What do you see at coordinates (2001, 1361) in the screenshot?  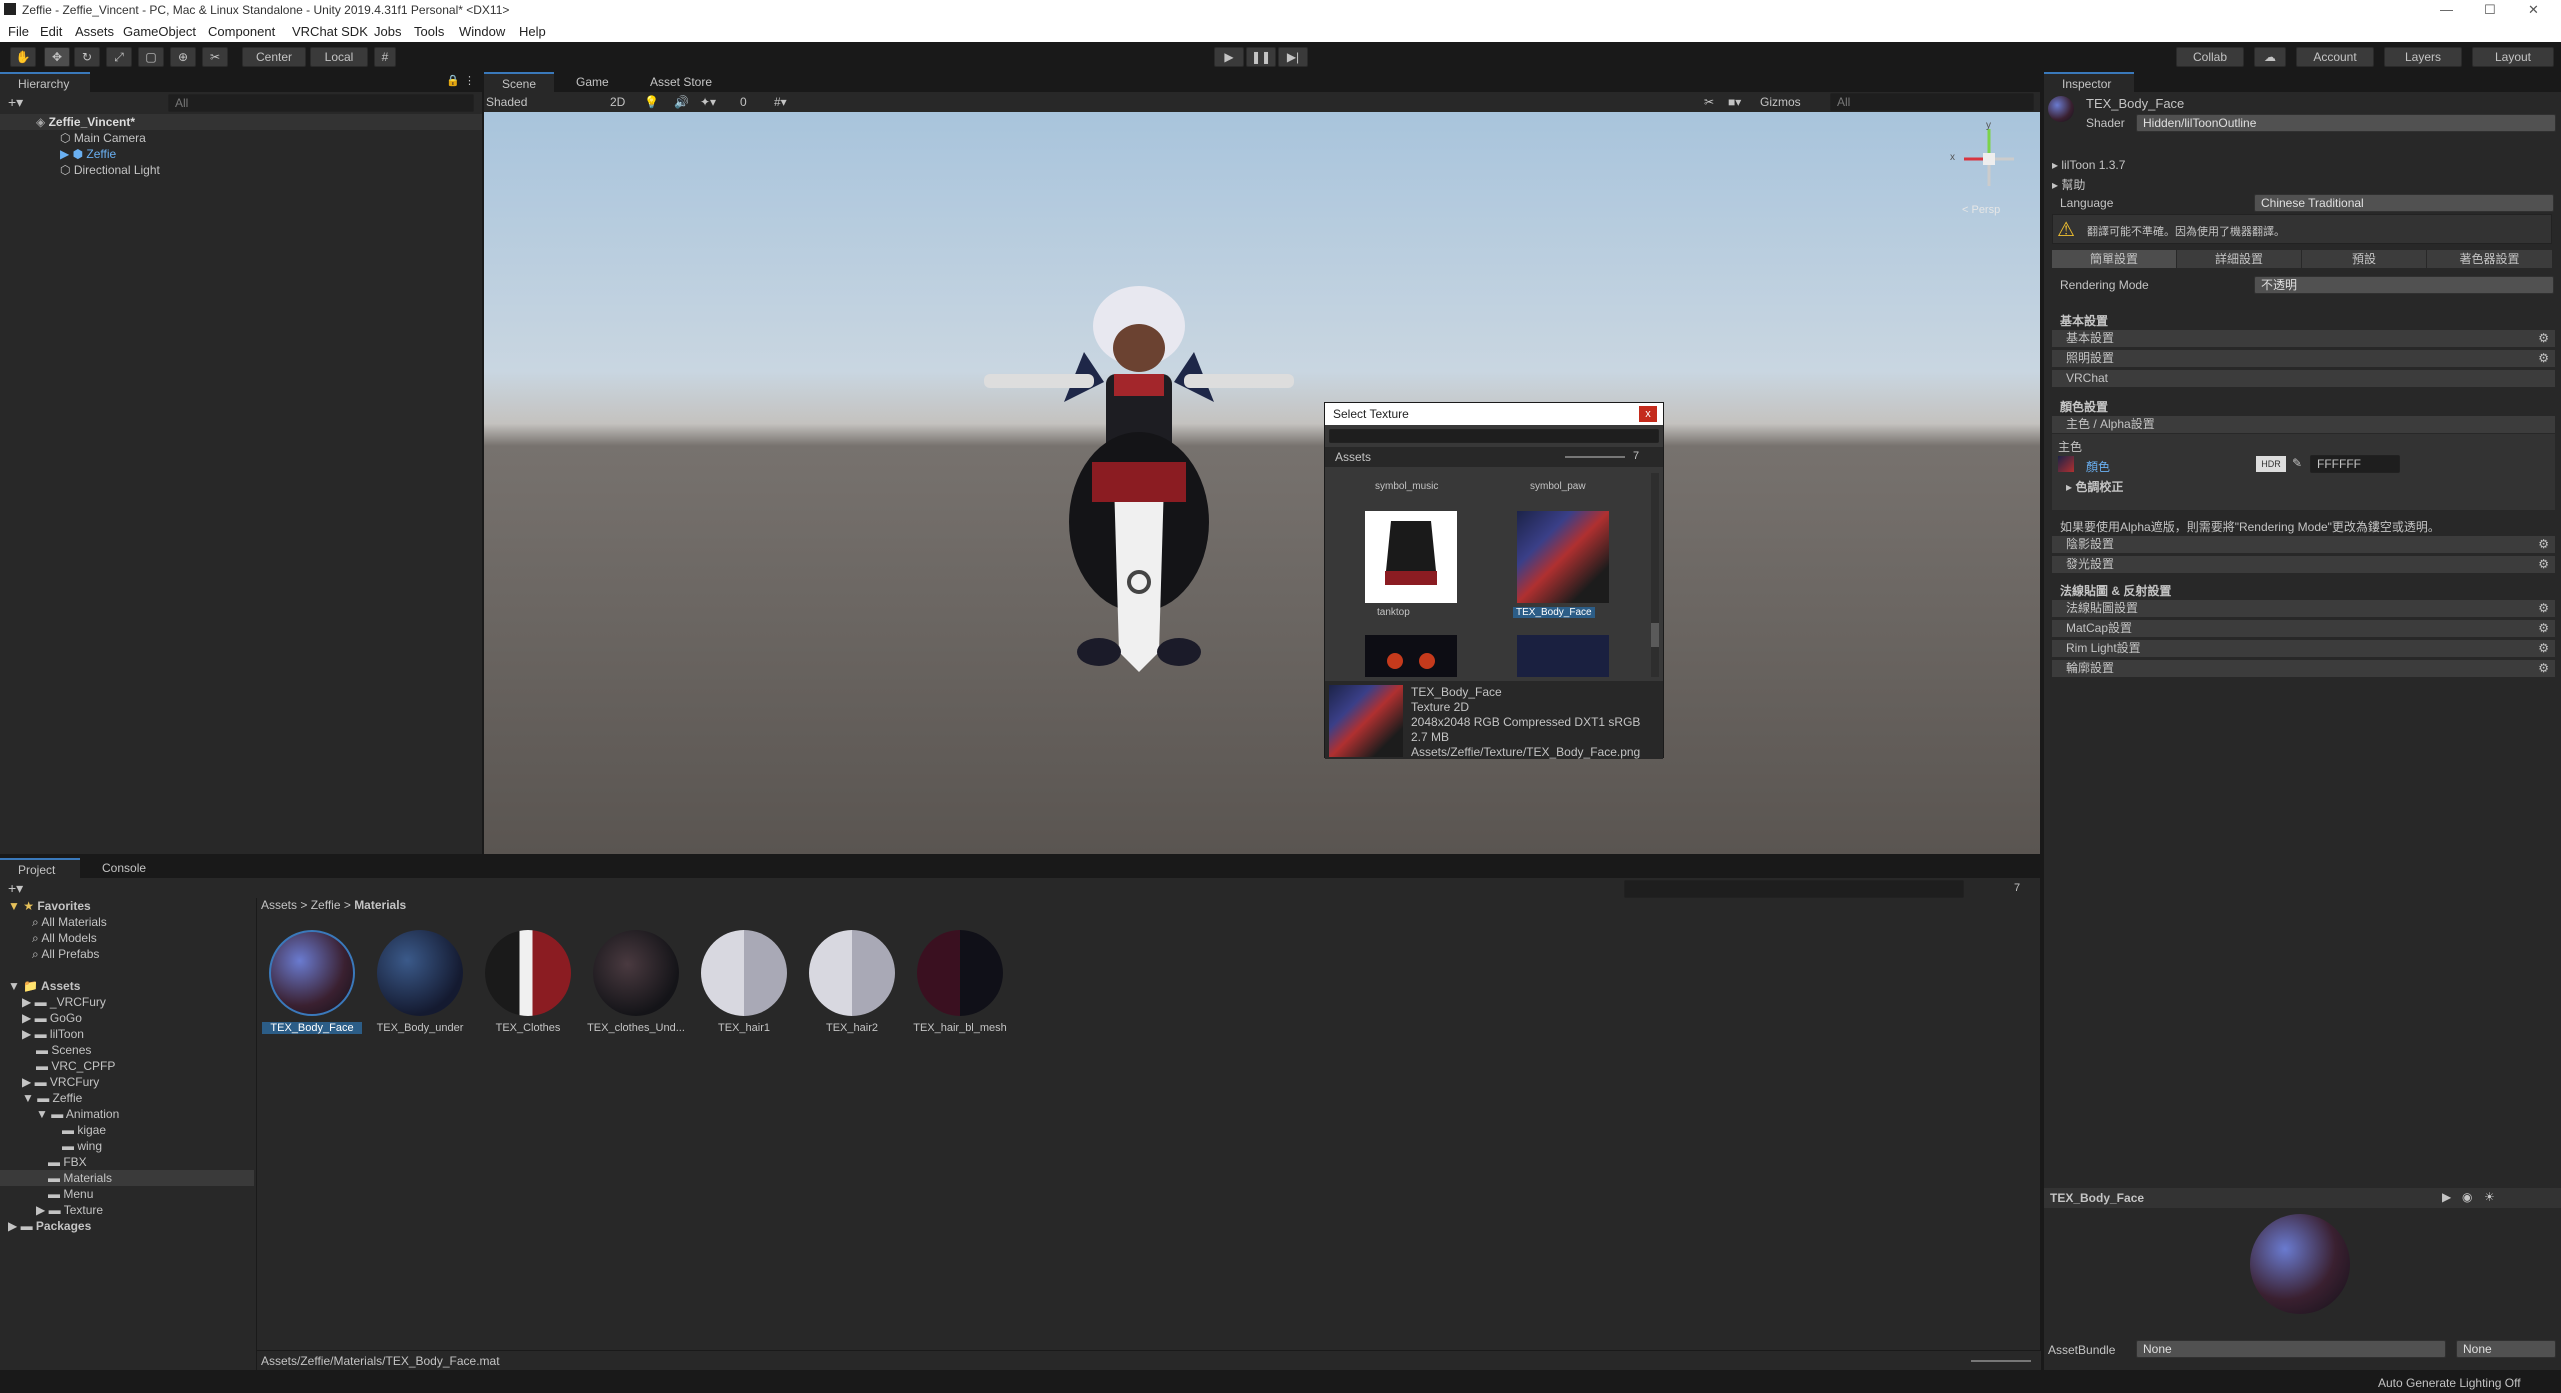 I see `thumbnail-size-slider` at bounding box center [2001, 1361].